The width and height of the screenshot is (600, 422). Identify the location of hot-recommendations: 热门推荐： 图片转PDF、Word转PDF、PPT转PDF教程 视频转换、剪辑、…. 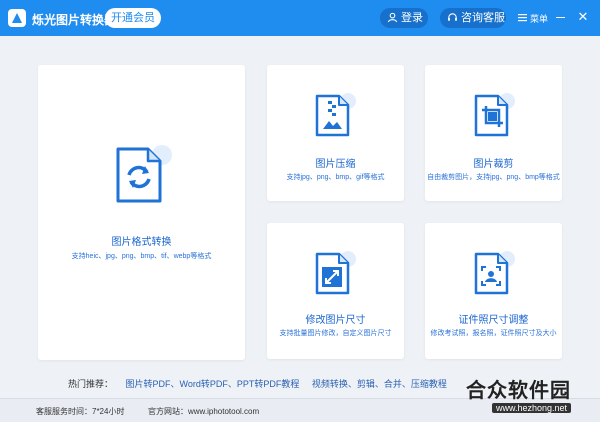
(262, 383).